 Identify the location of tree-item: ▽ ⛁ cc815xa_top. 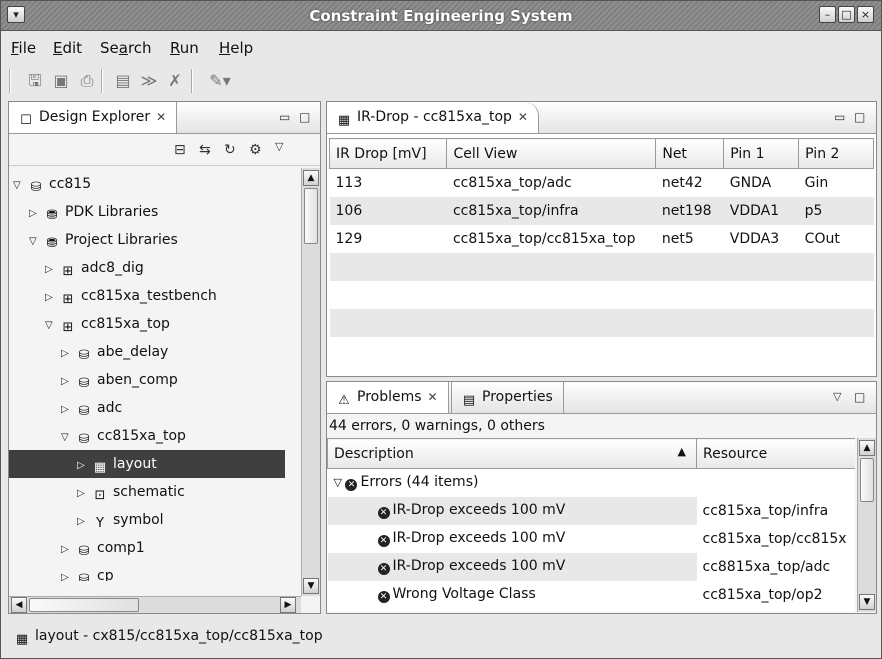
(147, 436).